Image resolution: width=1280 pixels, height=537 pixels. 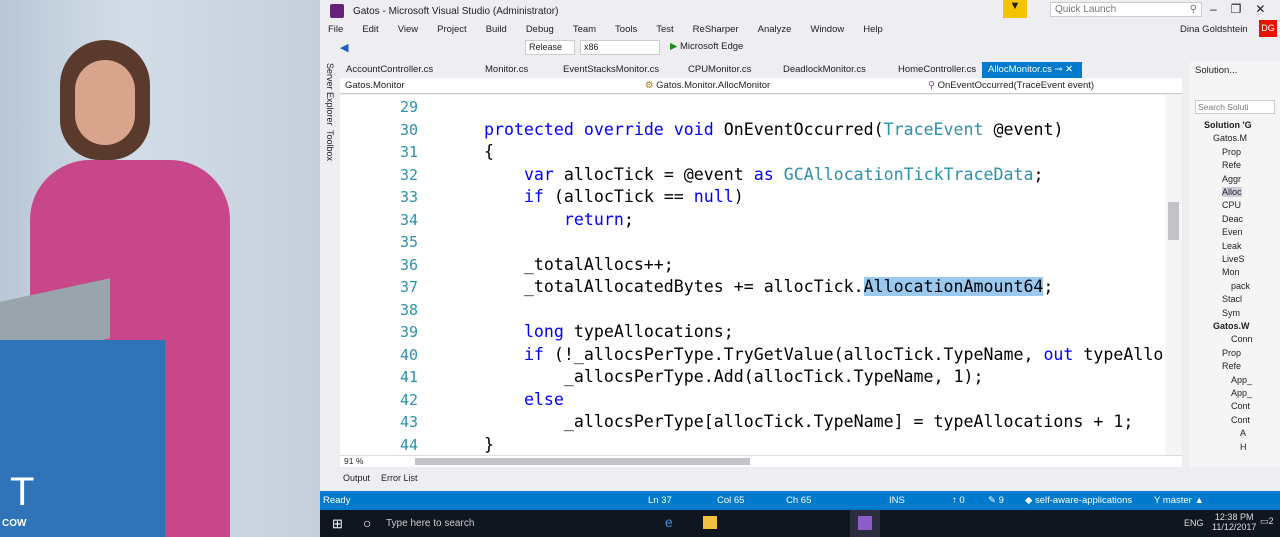 I want to click on status-col: Col 65, so click(x=731, y=500).